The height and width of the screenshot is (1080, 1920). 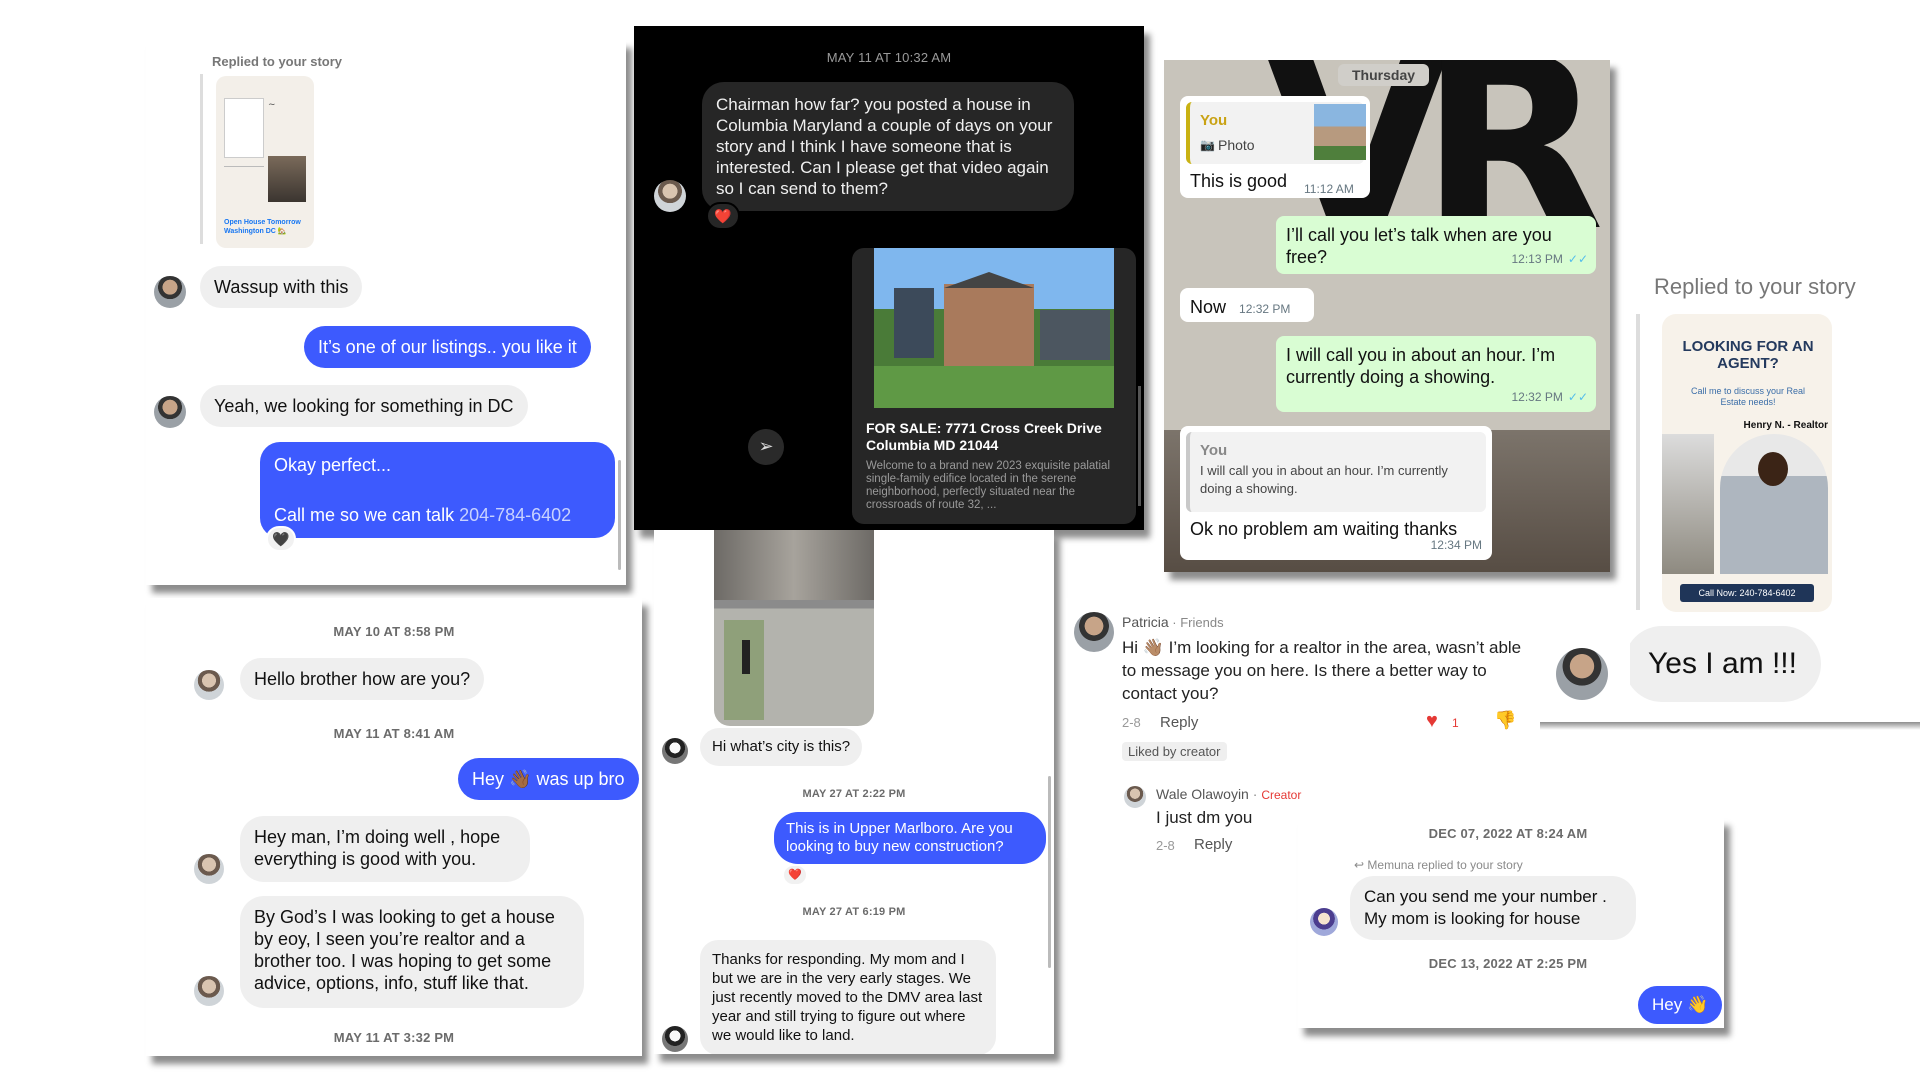 What do you see at coordinates (262, 227) in the screenshot?
I see `story-banner-text: Open House Tomorrow Washington DC 🏡` at bounding box center [262, 227].